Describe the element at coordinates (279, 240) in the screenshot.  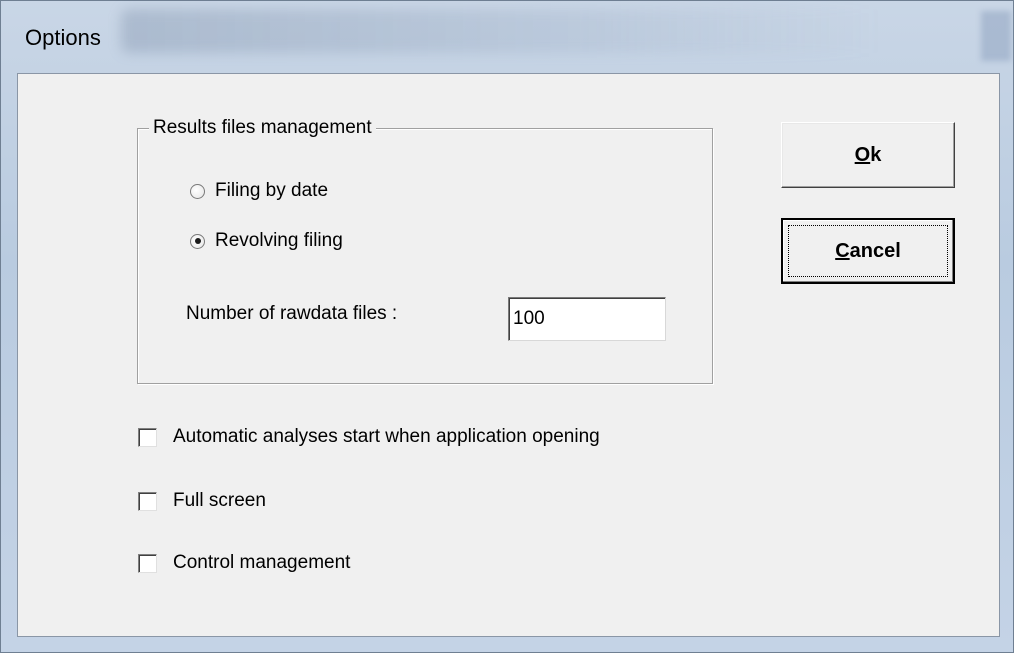
I see `radio-label: Revolving filing` at that location.